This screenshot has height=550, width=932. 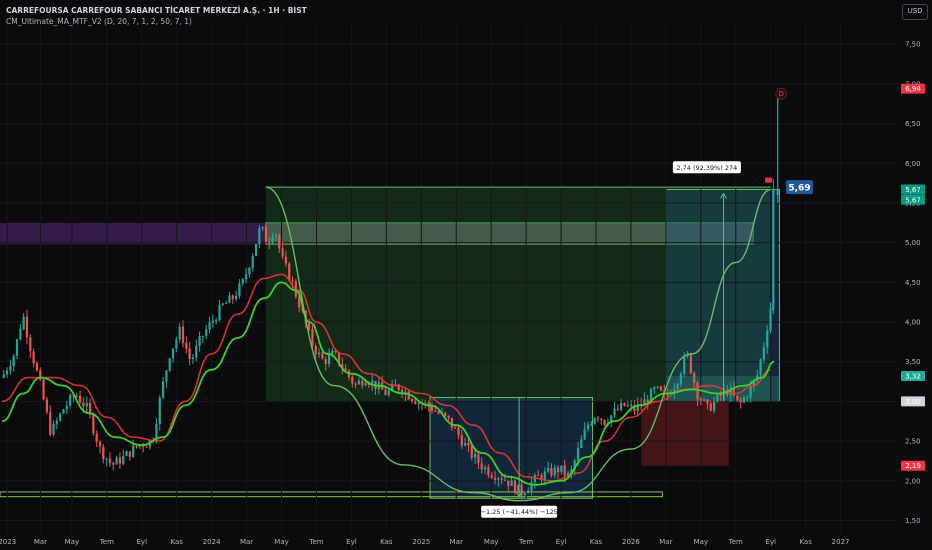 What do you see at coordinates (913, 402) in the screenshot?
I see `price-tag-label: 3,00` at bounding box center [913, 402].